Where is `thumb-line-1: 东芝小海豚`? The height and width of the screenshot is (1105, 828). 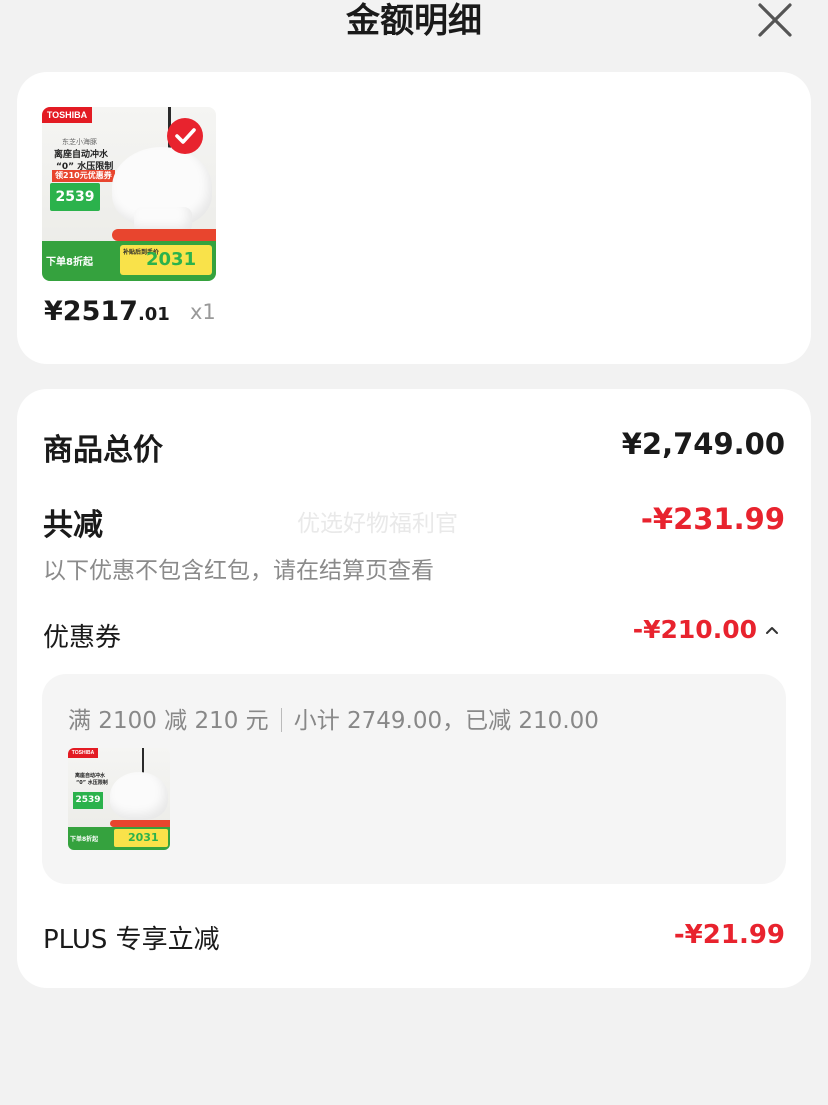
thumb-line-1: 东芝小海豚 is located at coordinates (79, 142).